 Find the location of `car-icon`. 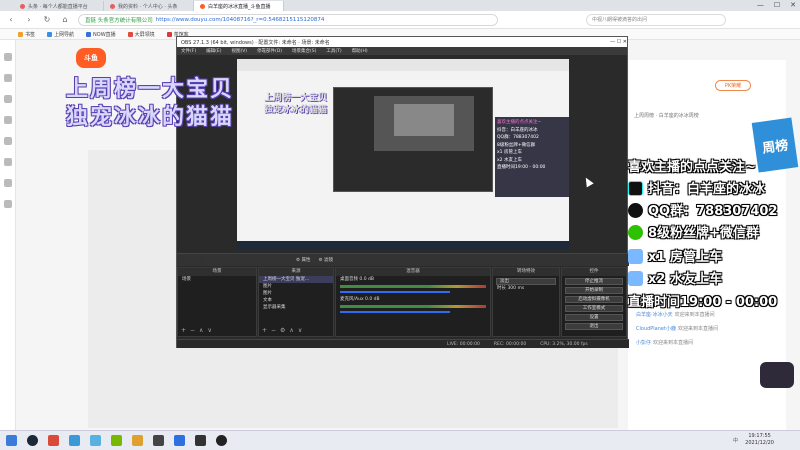

car-icon is located at coordinates (635, 256).